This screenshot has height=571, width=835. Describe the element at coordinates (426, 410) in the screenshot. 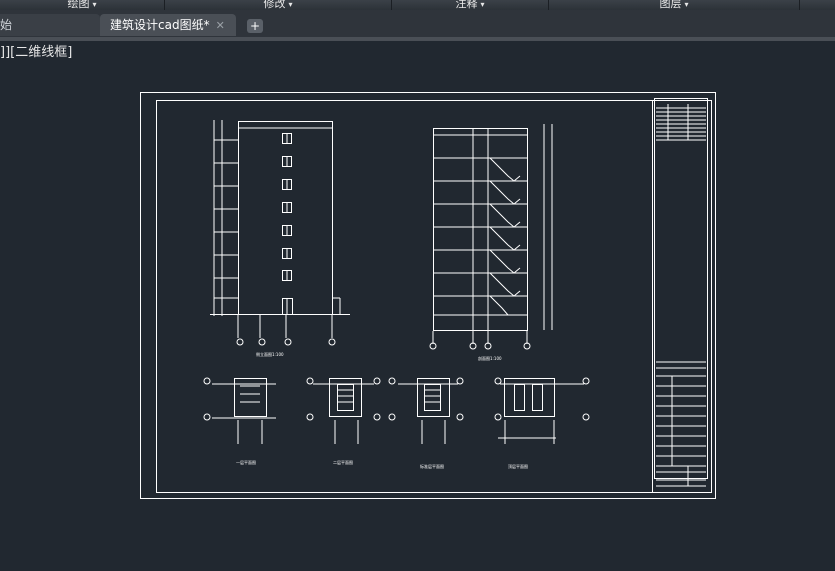

I see `stair-plan-3-drawing` at that location.